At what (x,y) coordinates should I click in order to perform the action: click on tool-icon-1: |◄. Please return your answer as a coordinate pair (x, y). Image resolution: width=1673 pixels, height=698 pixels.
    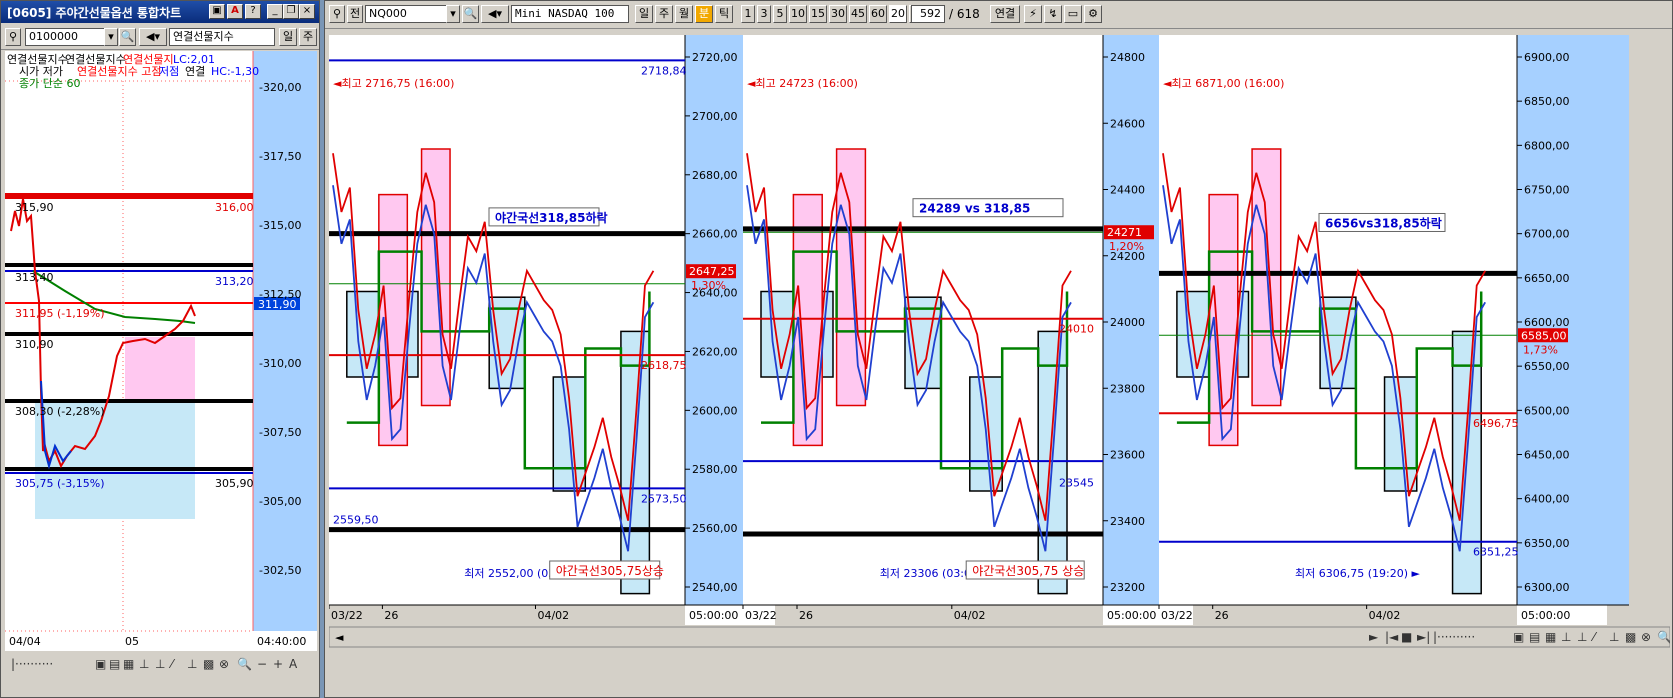
    Looking at the image, I should click on (1392, 637).